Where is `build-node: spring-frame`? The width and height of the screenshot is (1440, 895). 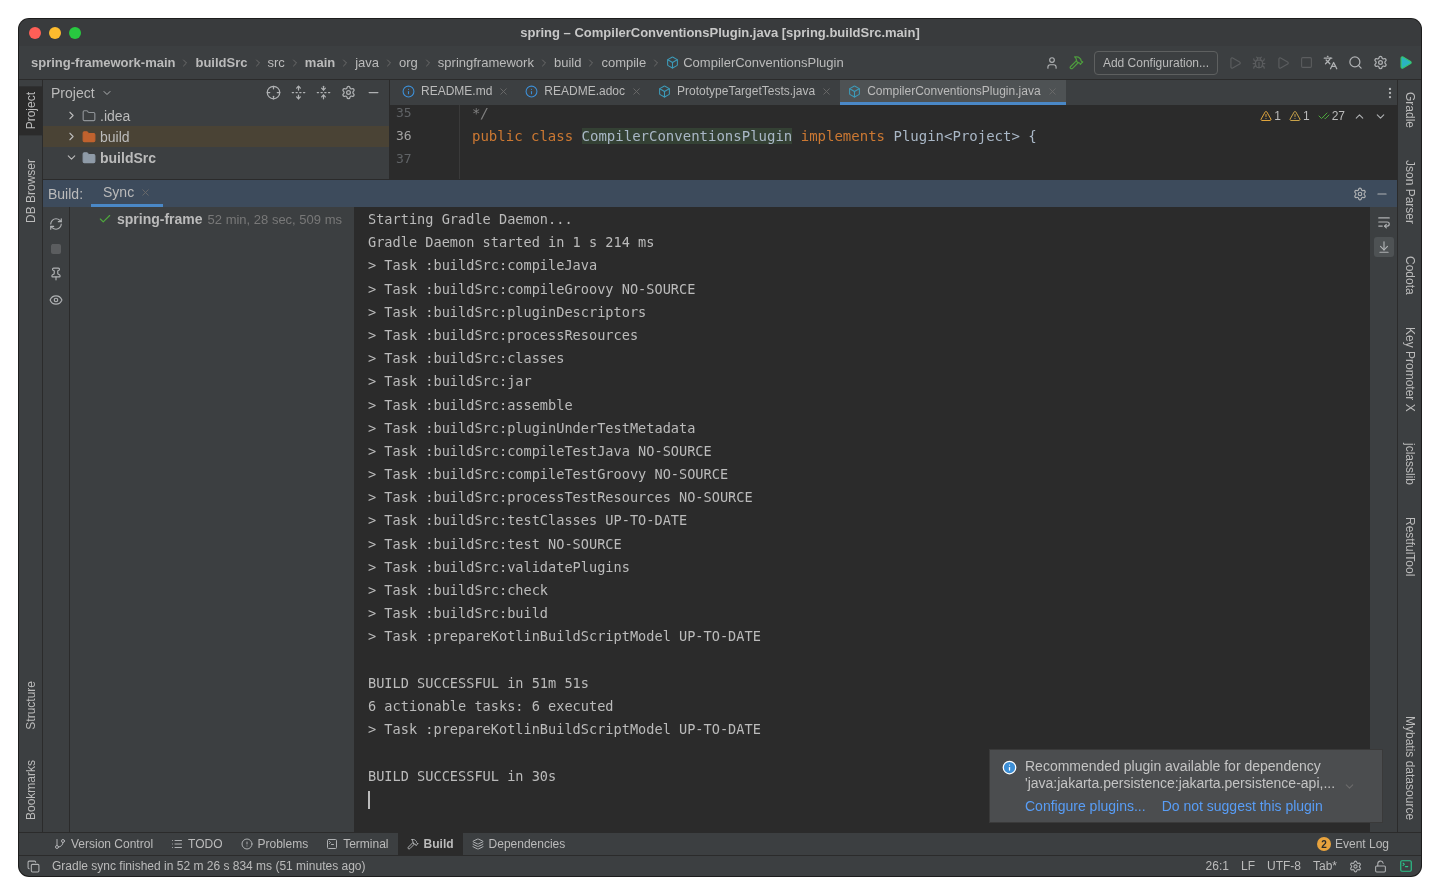 build-node: spring-frame is located at coordinates (160, 219).